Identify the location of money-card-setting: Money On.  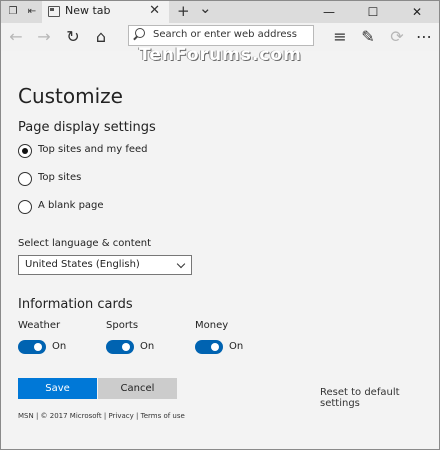
(235, 340).